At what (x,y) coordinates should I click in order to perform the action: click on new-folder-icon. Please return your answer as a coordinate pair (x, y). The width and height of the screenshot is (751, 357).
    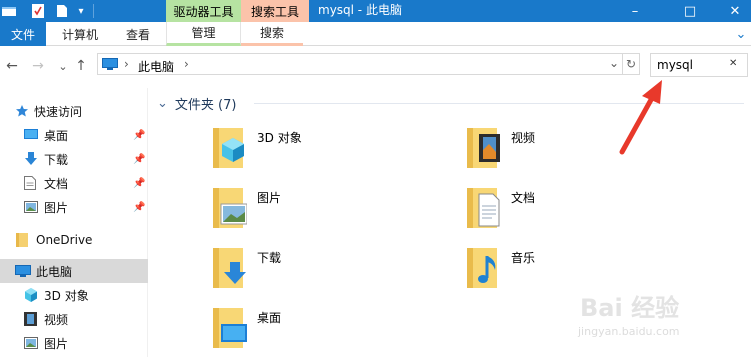
    Looking at the image, I should click on (62, 11).